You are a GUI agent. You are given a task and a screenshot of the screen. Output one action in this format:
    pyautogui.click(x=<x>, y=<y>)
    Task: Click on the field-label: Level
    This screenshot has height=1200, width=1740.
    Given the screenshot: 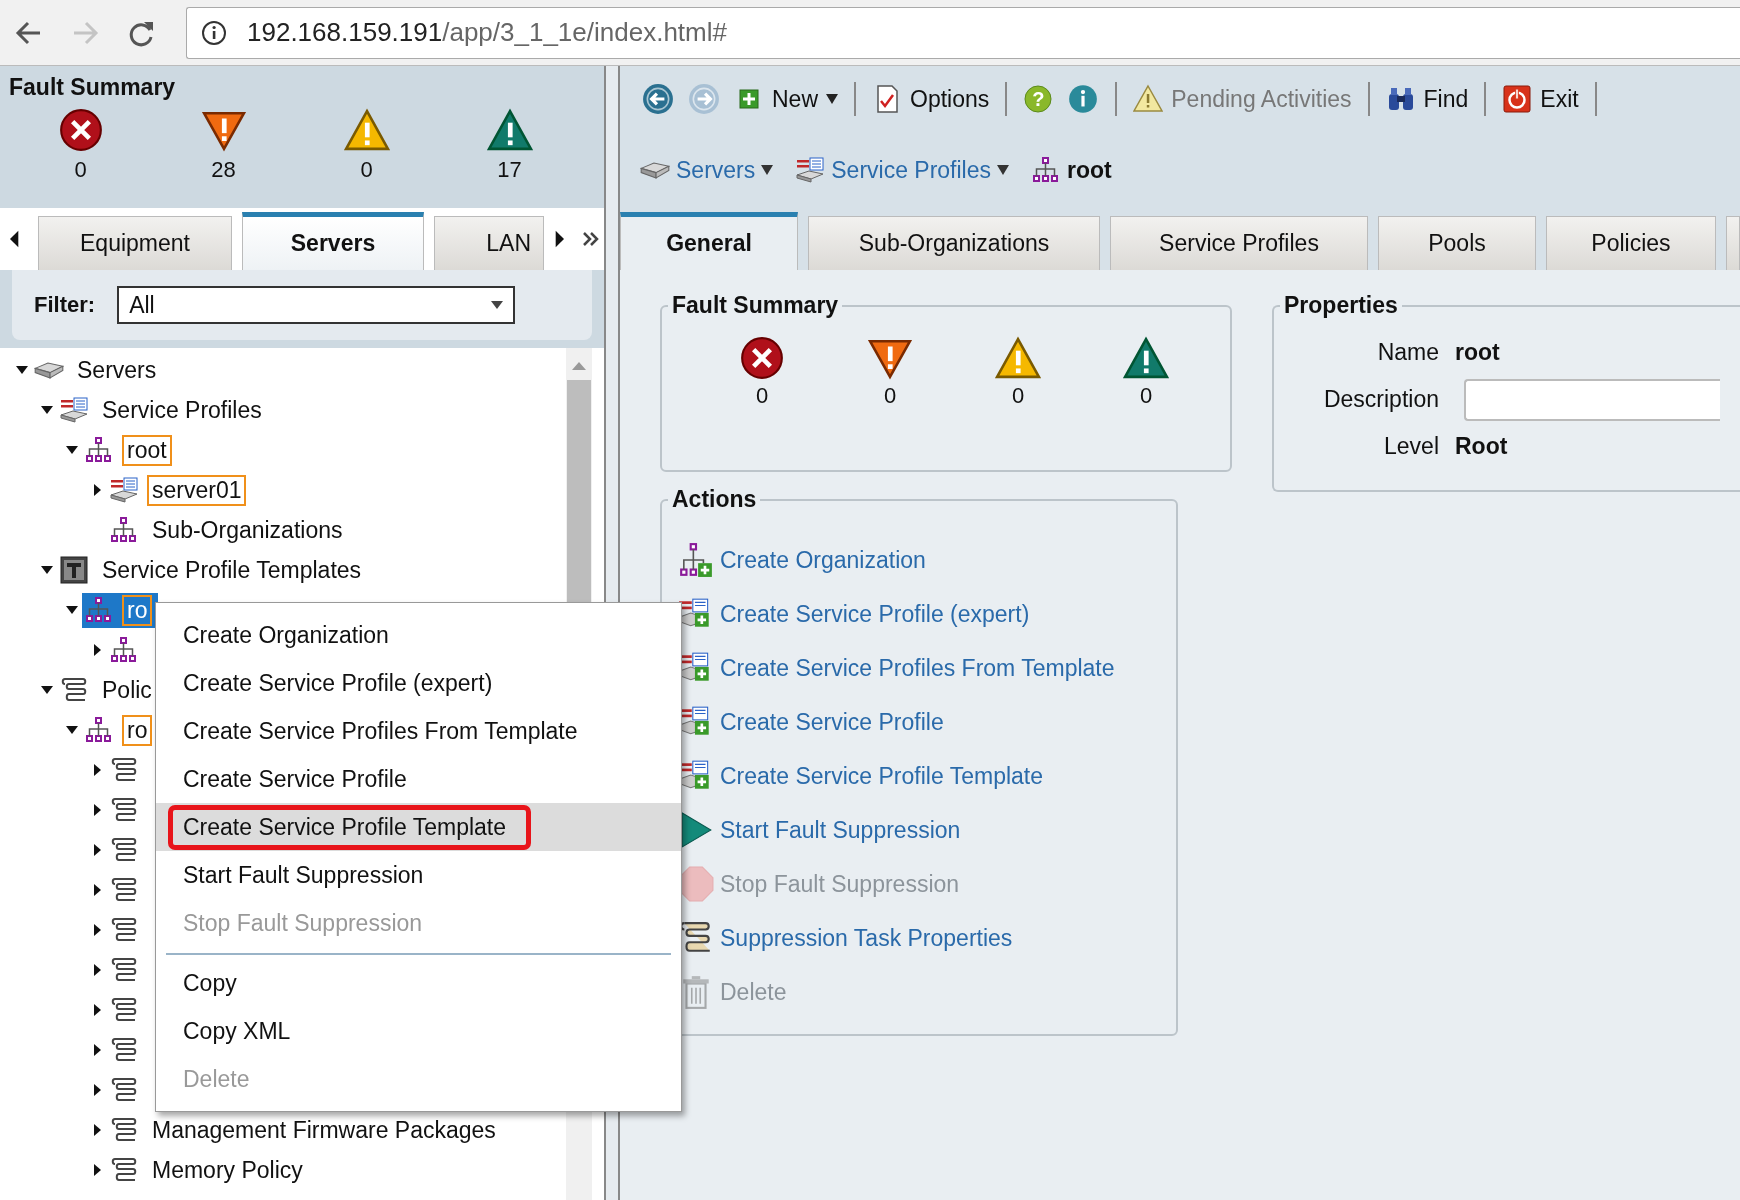 What is the action you would take?
    pyautogui.click(x=1411, y=446)
    